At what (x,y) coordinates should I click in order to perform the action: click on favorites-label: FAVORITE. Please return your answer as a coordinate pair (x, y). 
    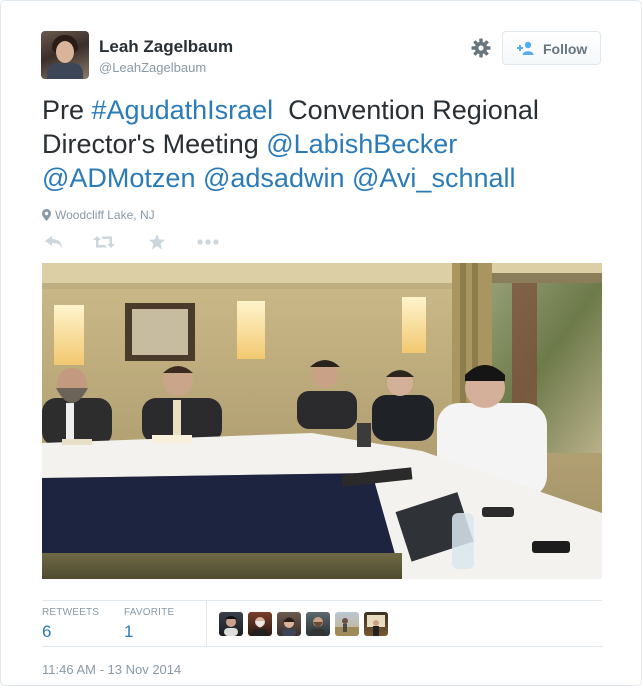
    Looking at the image, I should click on (149, 612).